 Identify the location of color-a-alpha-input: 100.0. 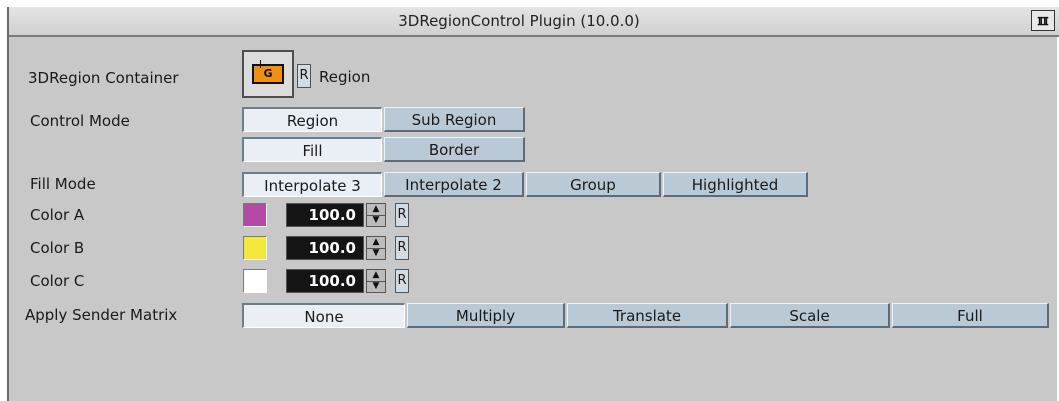
(325, 215).